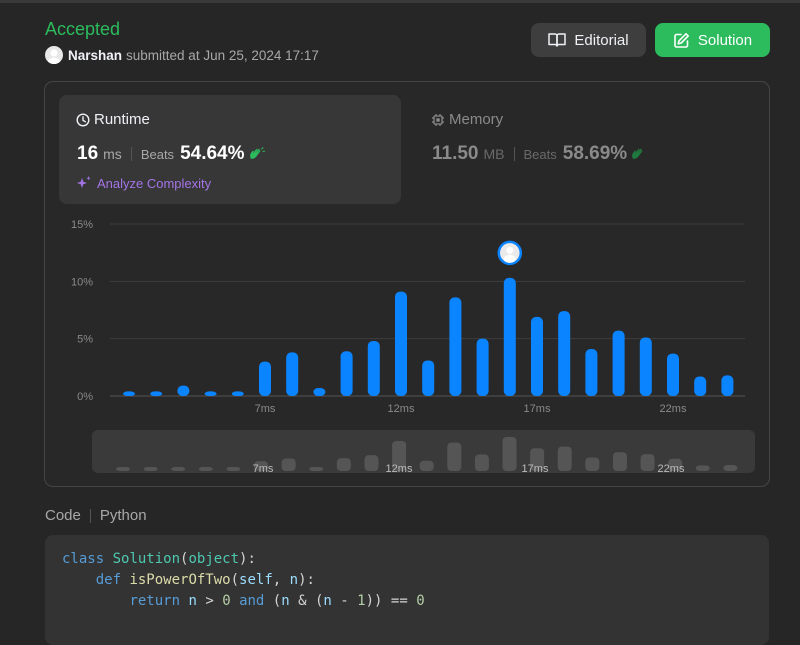 The height and width of the screenshot is (645, 800). I want to click on brush-x-tick-label: 17ms, so click(535, 469).